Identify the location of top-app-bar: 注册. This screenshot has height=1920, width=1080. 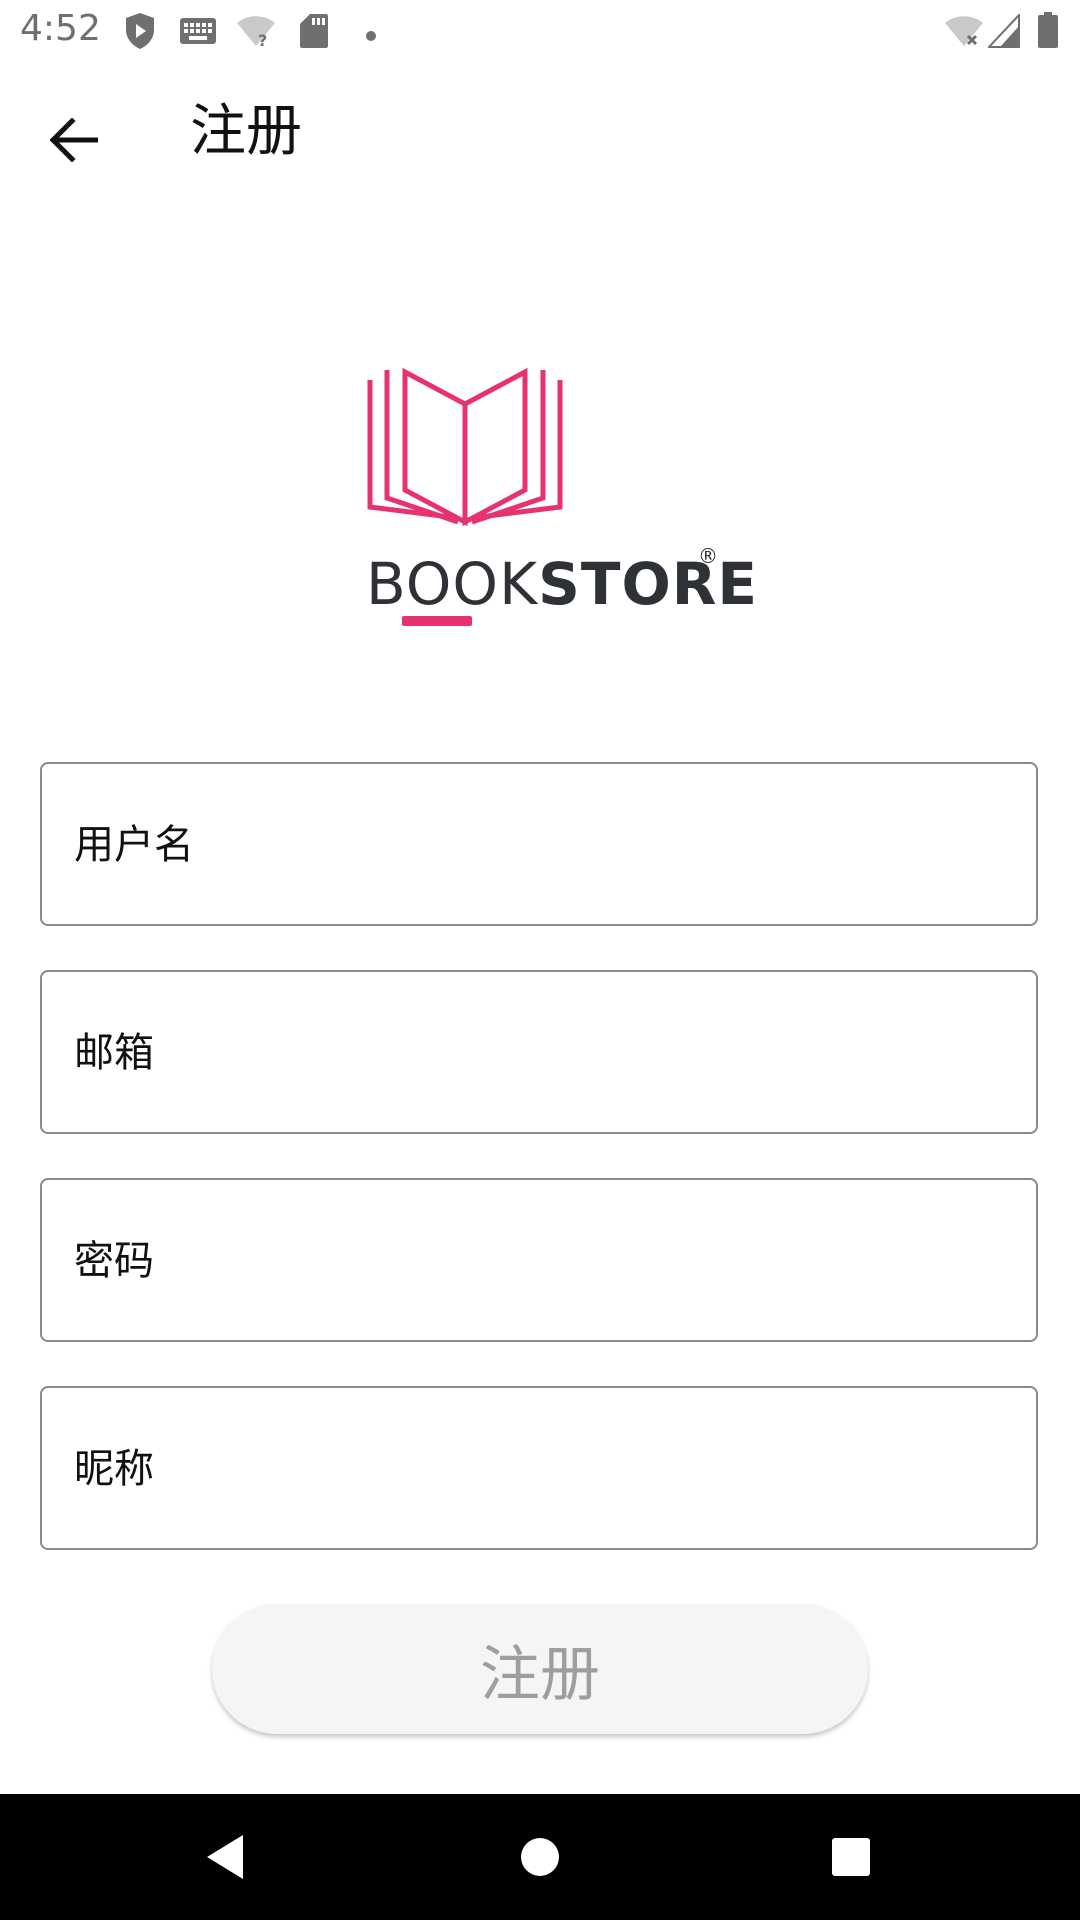
(540, 144).